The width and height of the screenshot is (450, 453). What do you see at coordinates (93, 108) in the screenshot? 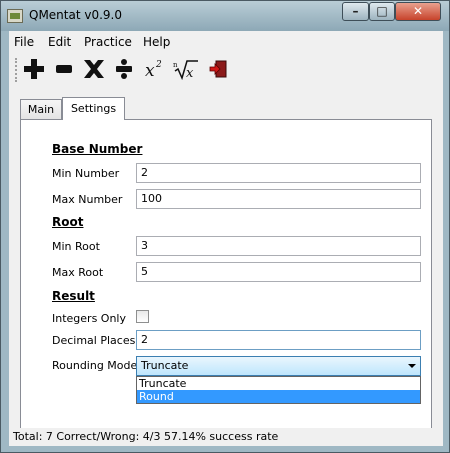
I see `tab-settings: Settings` at bounding box center [93, 108].